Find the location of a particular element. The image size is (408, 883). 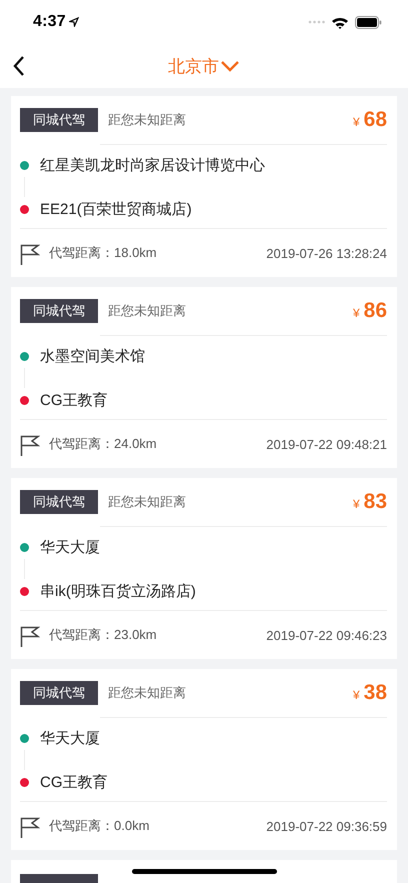

location-arrow-icon is located at coordinates (73, 22).